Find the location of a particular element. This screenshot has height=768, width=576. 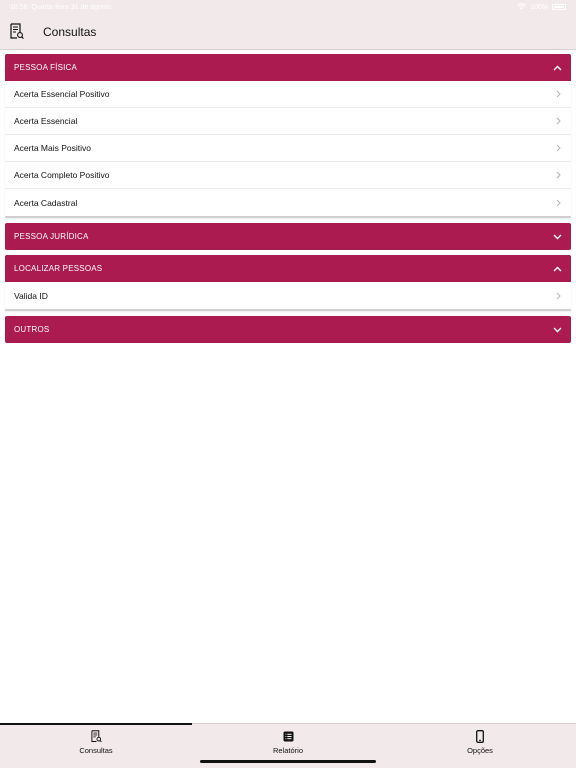

section-header-pessoa-fisica: PESSOA FÍSICA is located at coordinates (288, 67).